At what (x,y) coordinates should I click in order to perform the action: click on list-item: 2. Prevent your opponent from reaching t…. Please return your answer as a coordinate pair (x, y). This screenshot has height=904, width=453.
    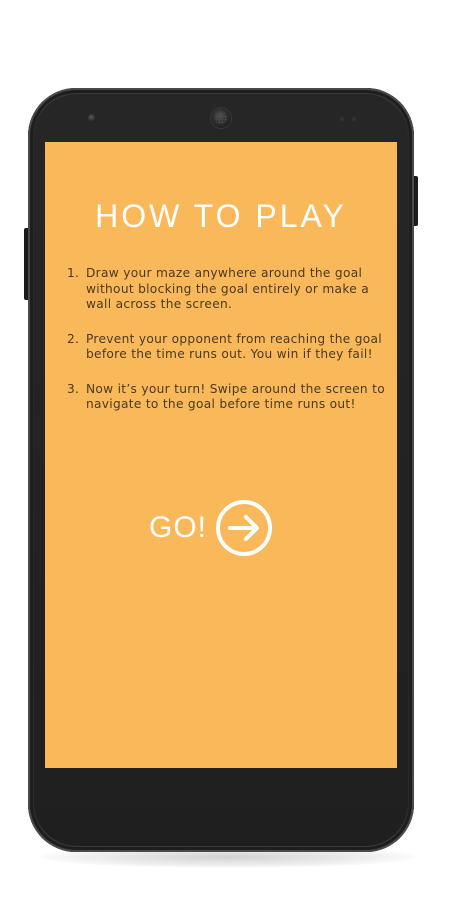
    Looking at the image, I should click on (226, 347).